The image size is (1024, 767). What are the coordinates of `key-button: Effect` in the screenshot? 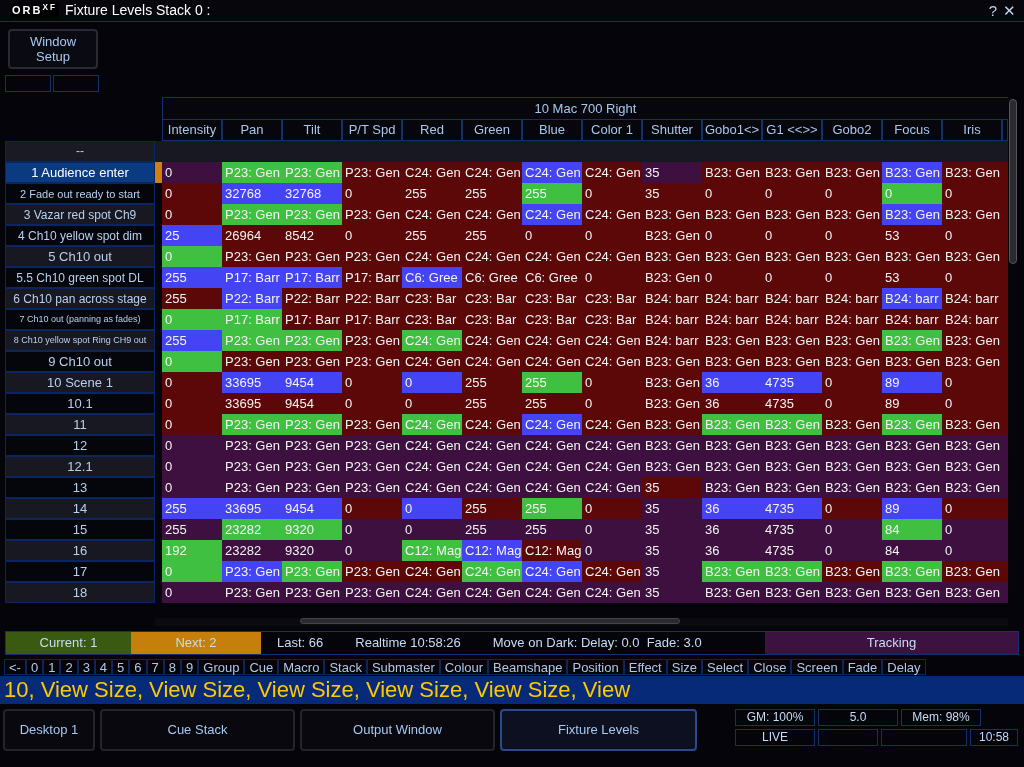 It's located at (645, 667).